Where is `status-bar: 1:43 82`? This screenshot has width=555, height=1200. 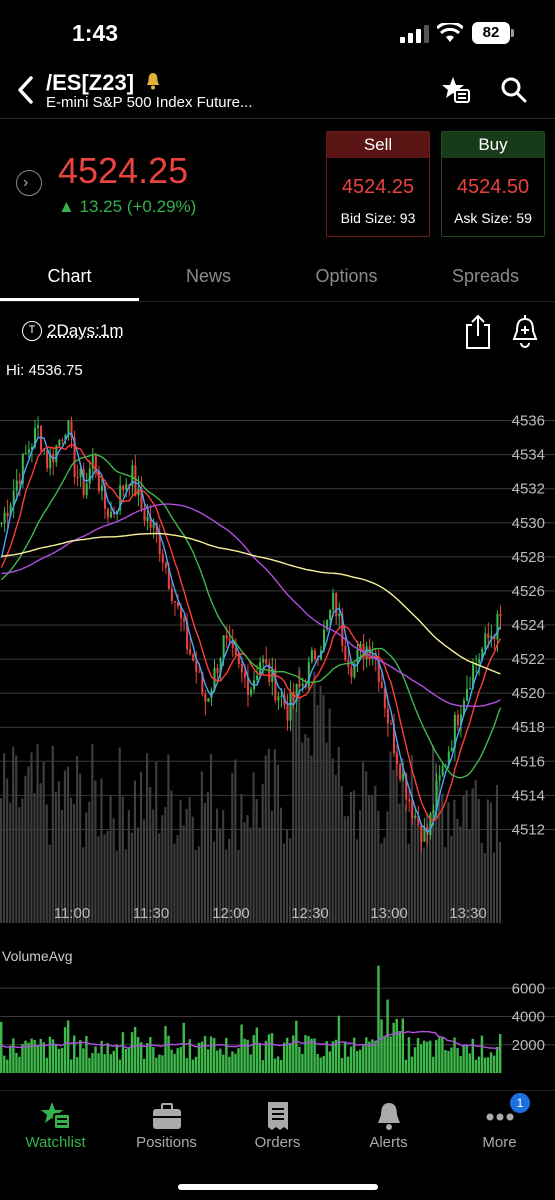 status-bar: 1:43 82 is located at coordinates (277, 31).